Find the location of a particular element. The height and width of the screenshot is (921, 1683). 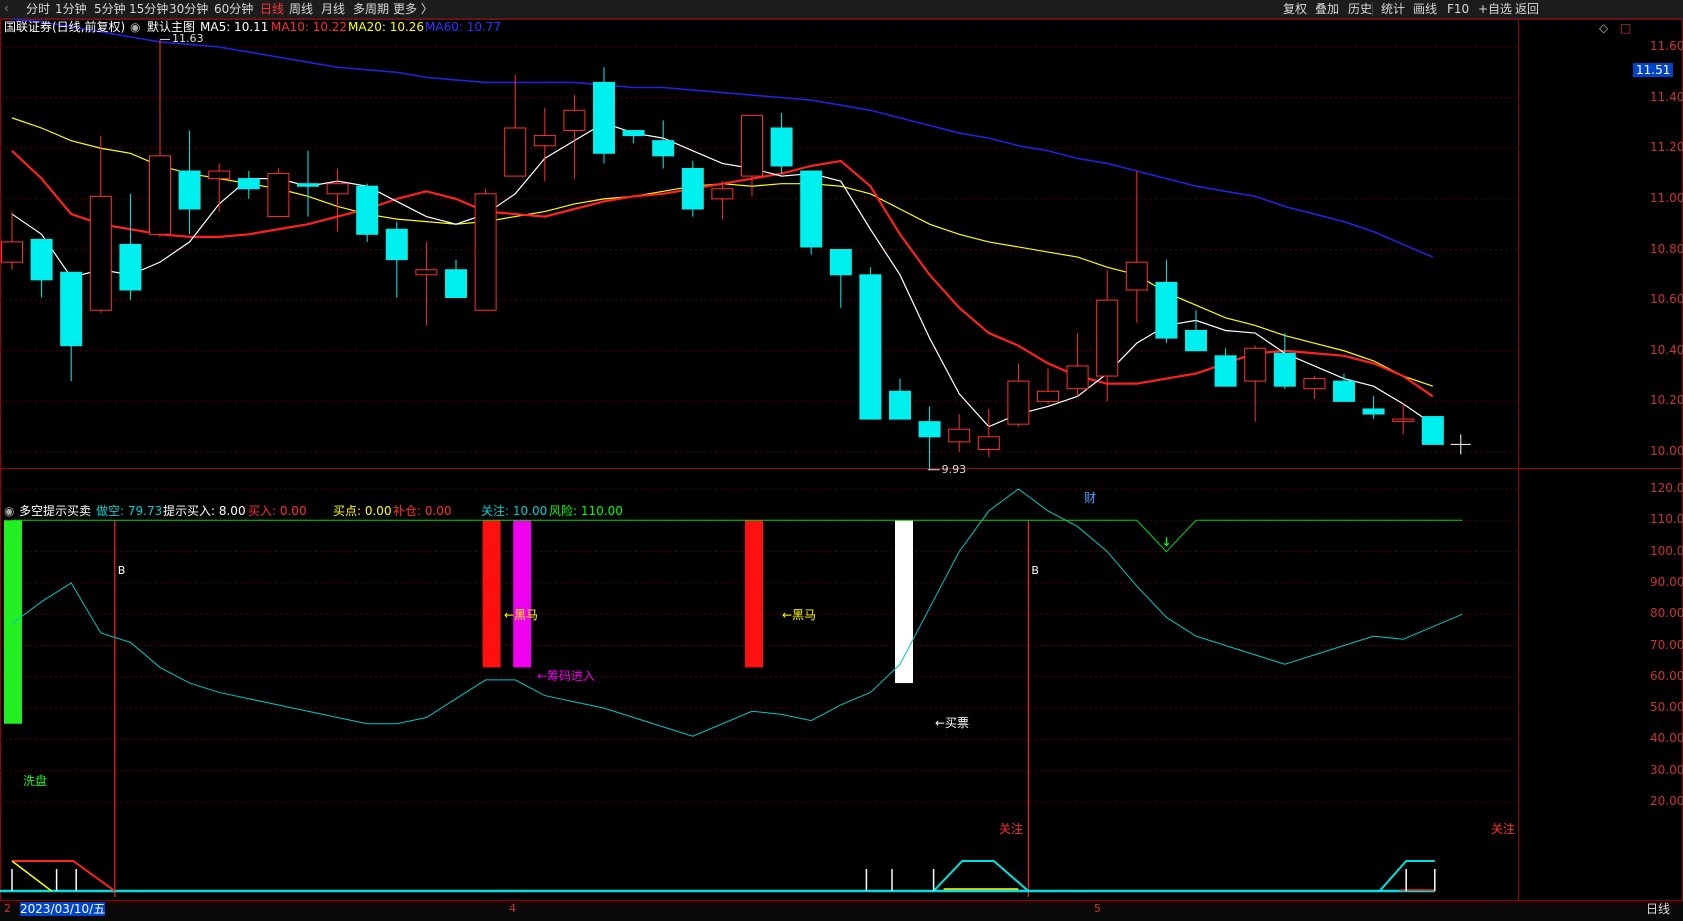

period-tab-4: 30分钟 is located at coordinates (188, 9).